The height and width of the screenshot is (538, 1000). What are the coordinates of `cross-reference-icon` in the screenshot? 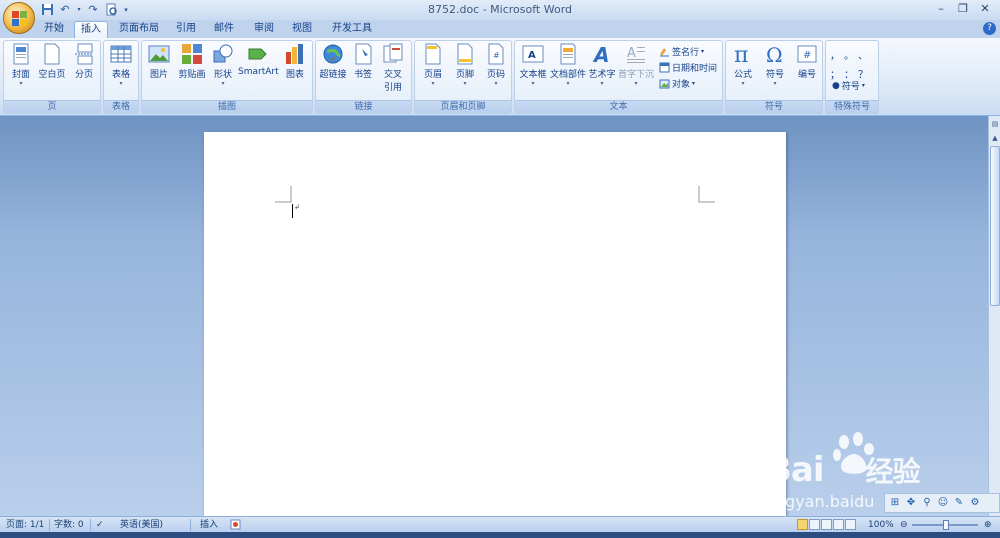 It's located at (393, 53).